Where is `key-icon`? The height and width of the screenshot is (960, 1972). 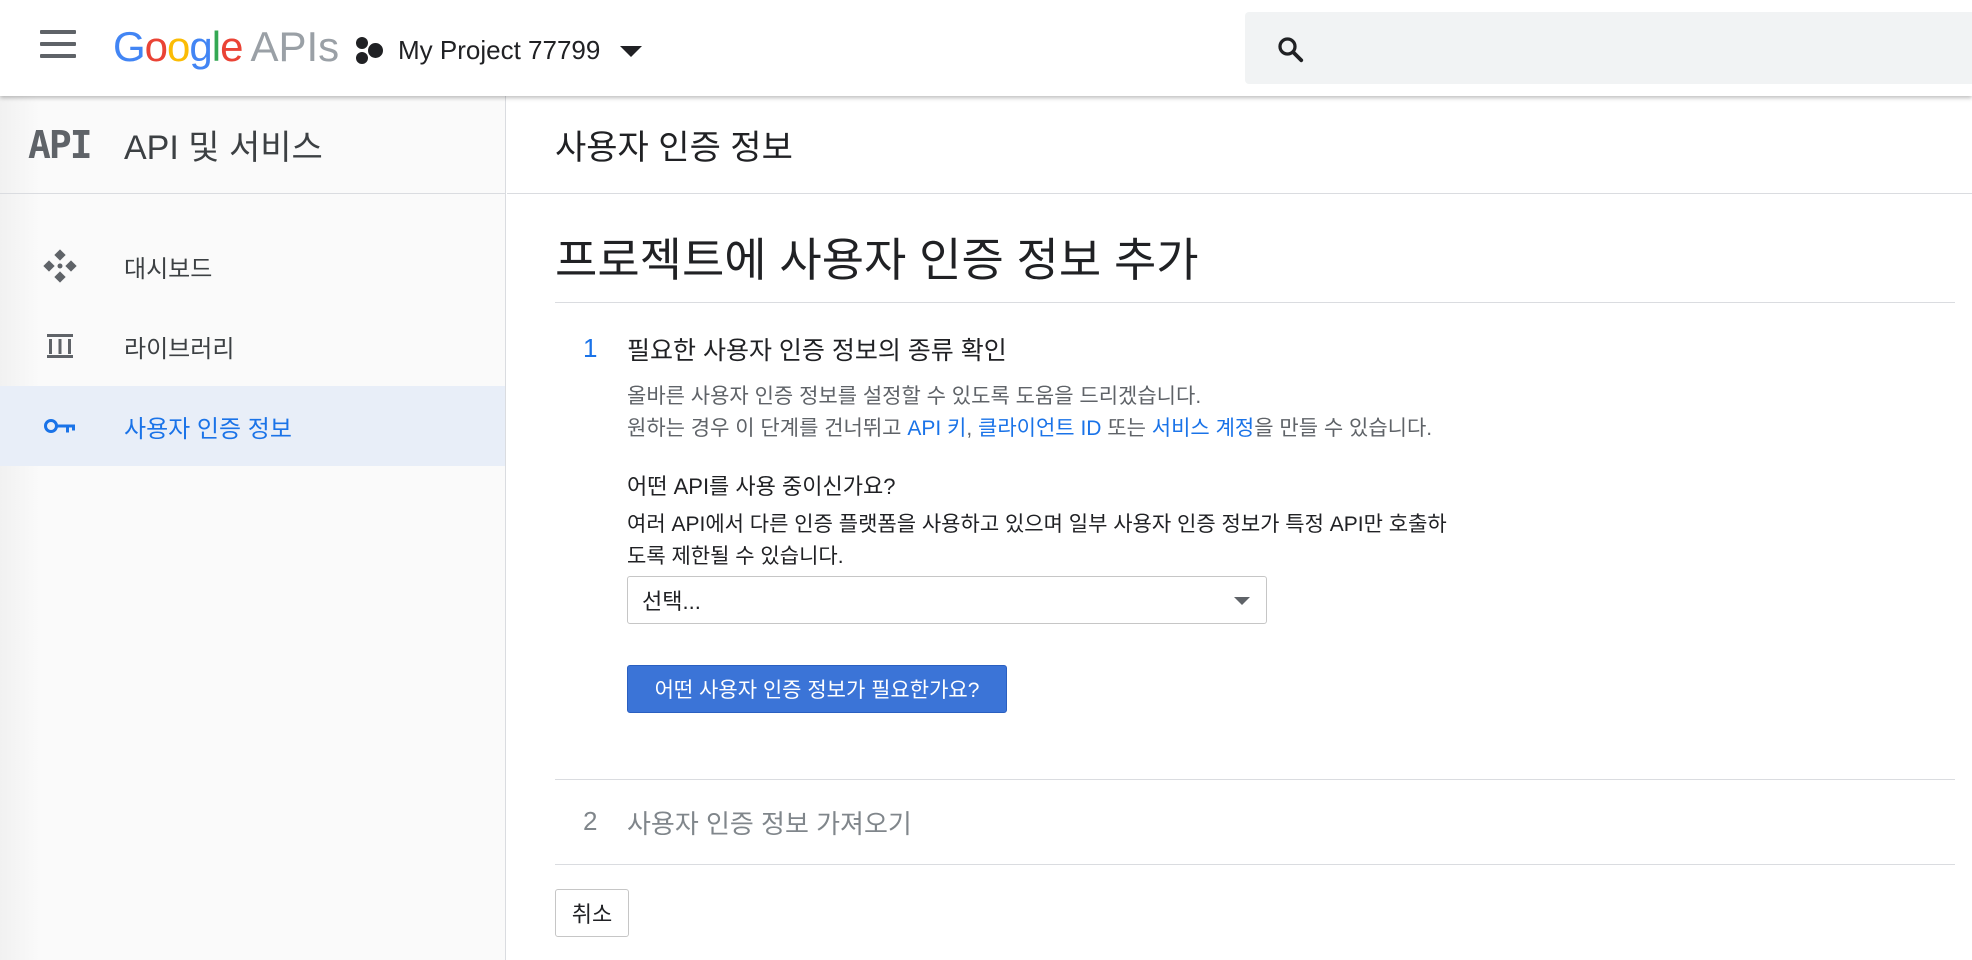
key-icon is located at coordinates (62, 426).